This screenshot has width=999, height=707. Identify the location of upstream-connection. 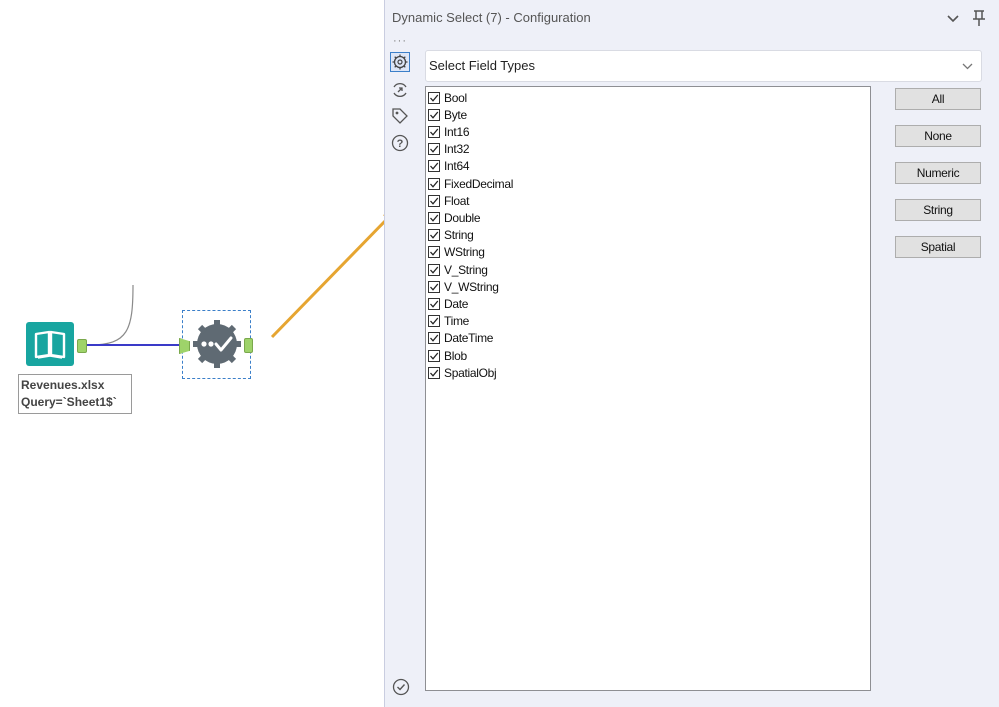
(111, 315).